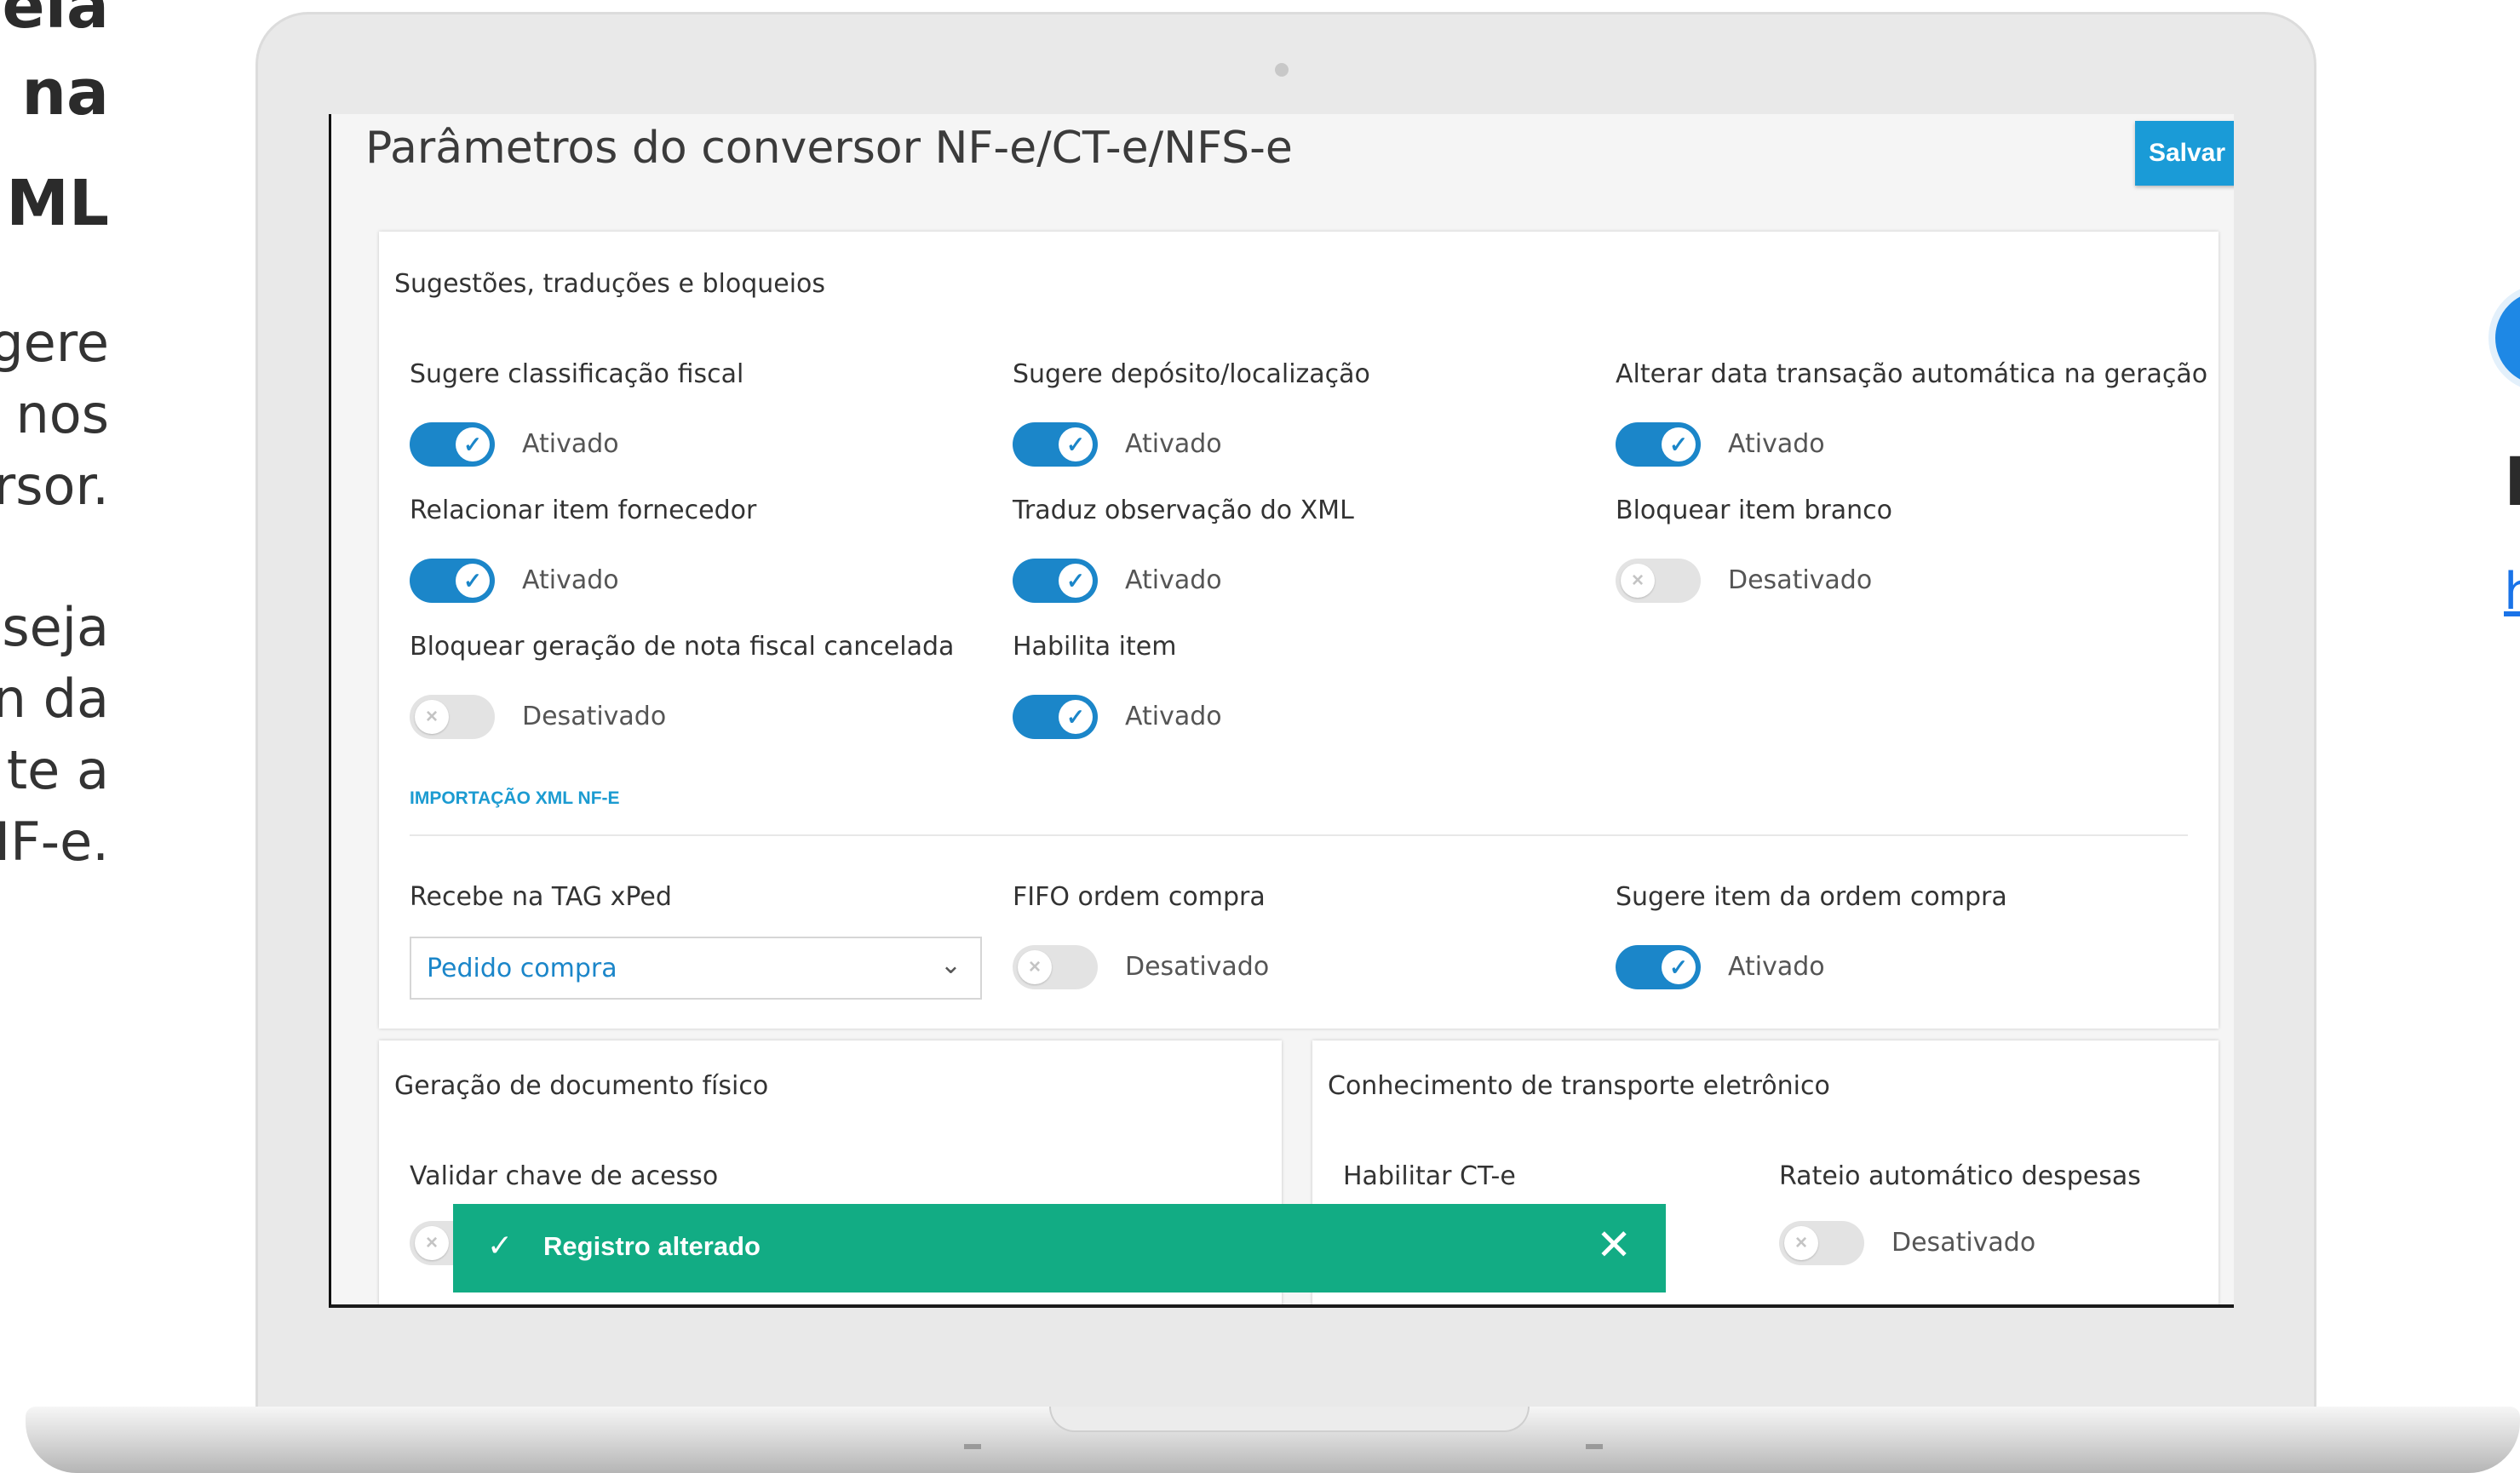  Describe the element at coordinates (57, 770) in the screenshot. I see `slide-body-line: te a` at that location.